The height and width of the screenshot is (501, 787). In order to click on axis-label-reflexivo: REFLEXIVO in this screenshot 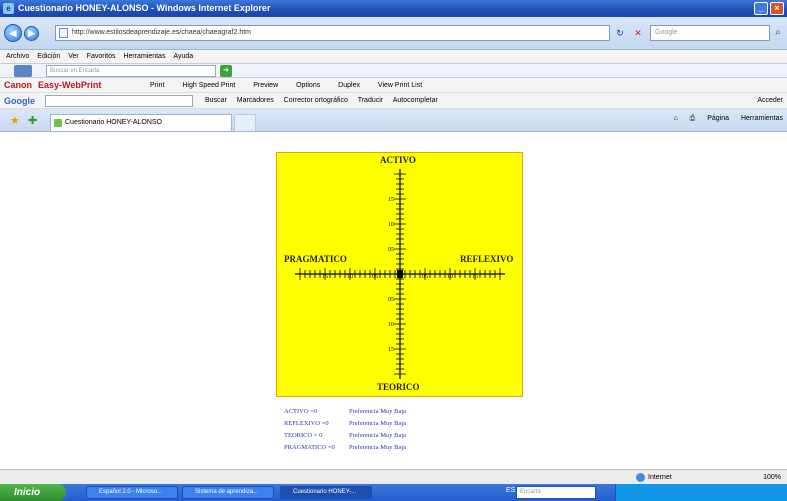, I will do `click(487, 259)`.